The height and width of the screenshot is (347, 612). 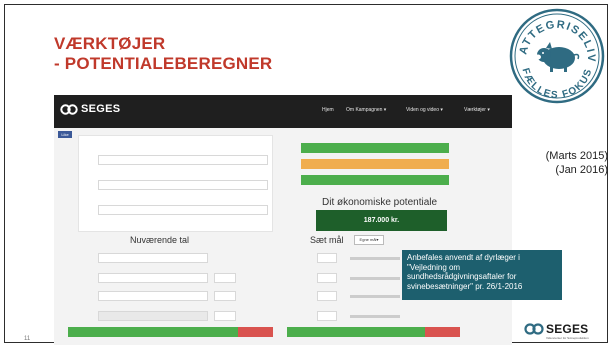 I want to click on facebook-like-button: Like, so click(x=65, y=134).